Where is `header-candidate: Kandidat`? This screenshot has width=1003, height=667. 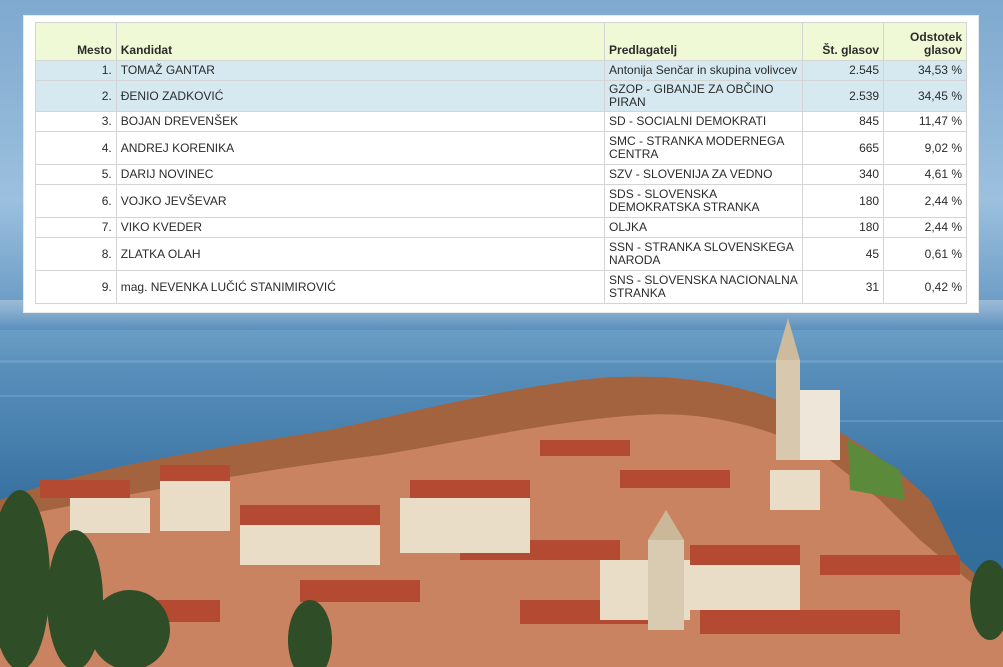
header-candidate: Kandidat is located at coordinates (360, 41).